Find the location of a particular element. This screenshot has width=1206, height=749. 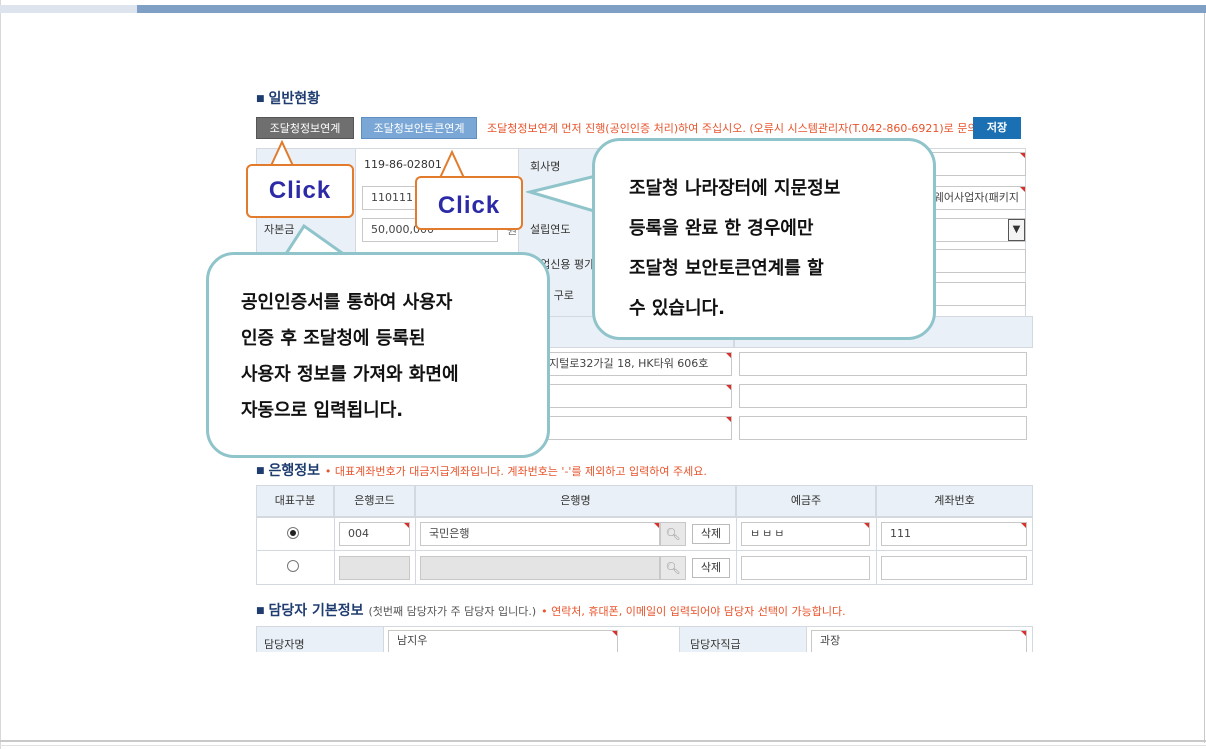

progress-bar-track is located at coordinates (68, 9).